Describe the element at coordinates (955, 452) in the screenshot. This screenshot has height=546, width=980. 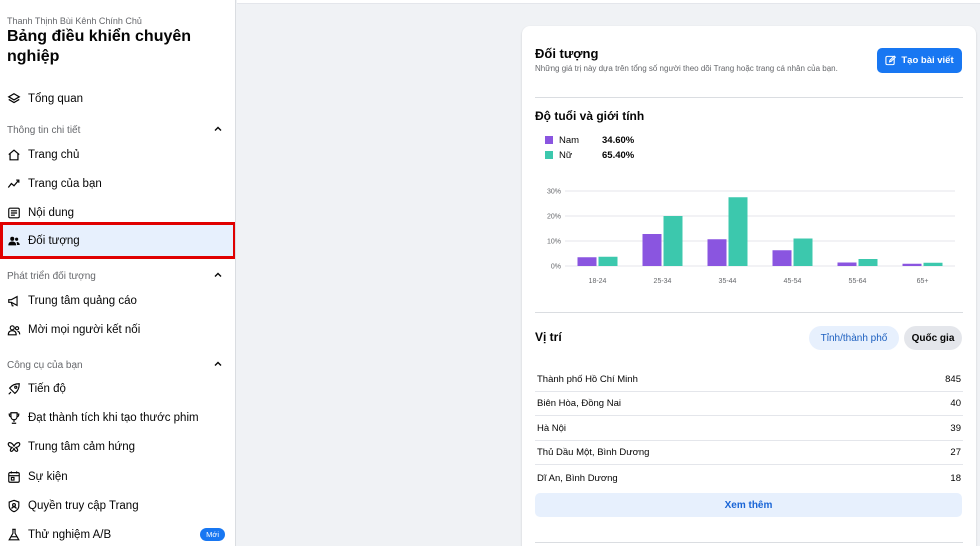
I see `location-count: 27` at that location.